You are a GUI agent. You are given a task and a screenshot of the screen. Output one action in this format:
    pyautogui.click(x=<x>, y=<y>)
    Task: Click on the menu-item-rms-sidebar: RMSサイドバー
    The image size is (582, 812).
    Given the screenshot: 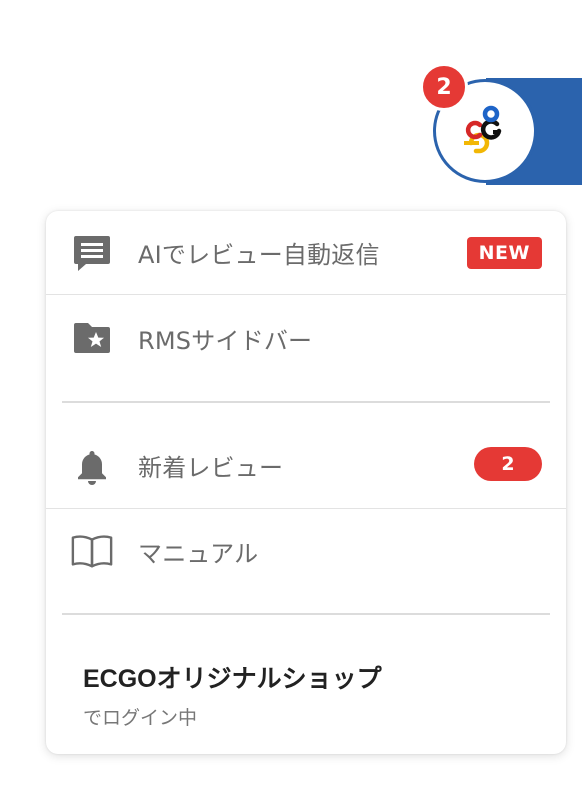 What is the action you would take?
    pyautogui.click(x=306, y=338)
    